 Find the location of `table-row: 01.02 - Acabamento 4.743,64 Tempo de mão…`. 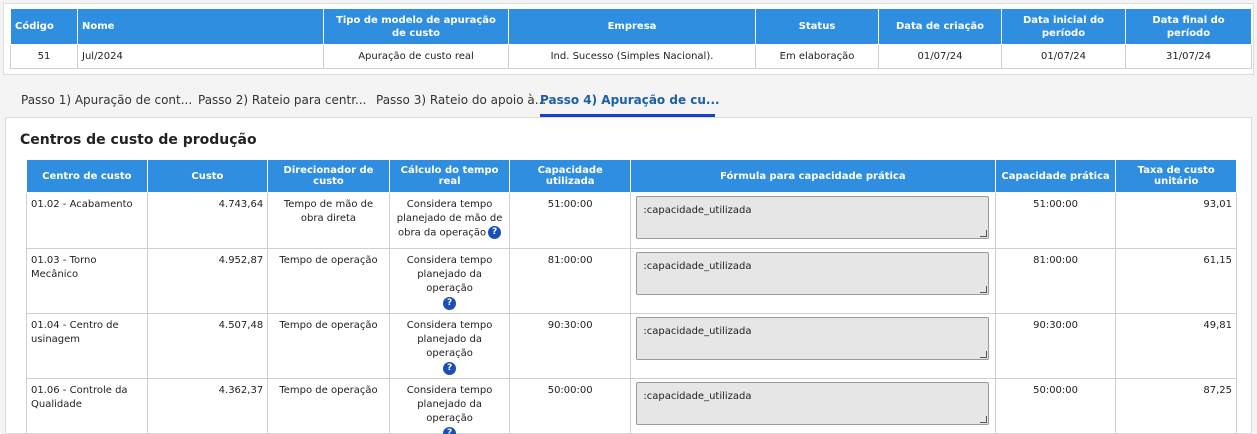

table-row: 01.02 - Acabamento 4.743,64 Tempo de mão… is located at coordinates (631, 220).